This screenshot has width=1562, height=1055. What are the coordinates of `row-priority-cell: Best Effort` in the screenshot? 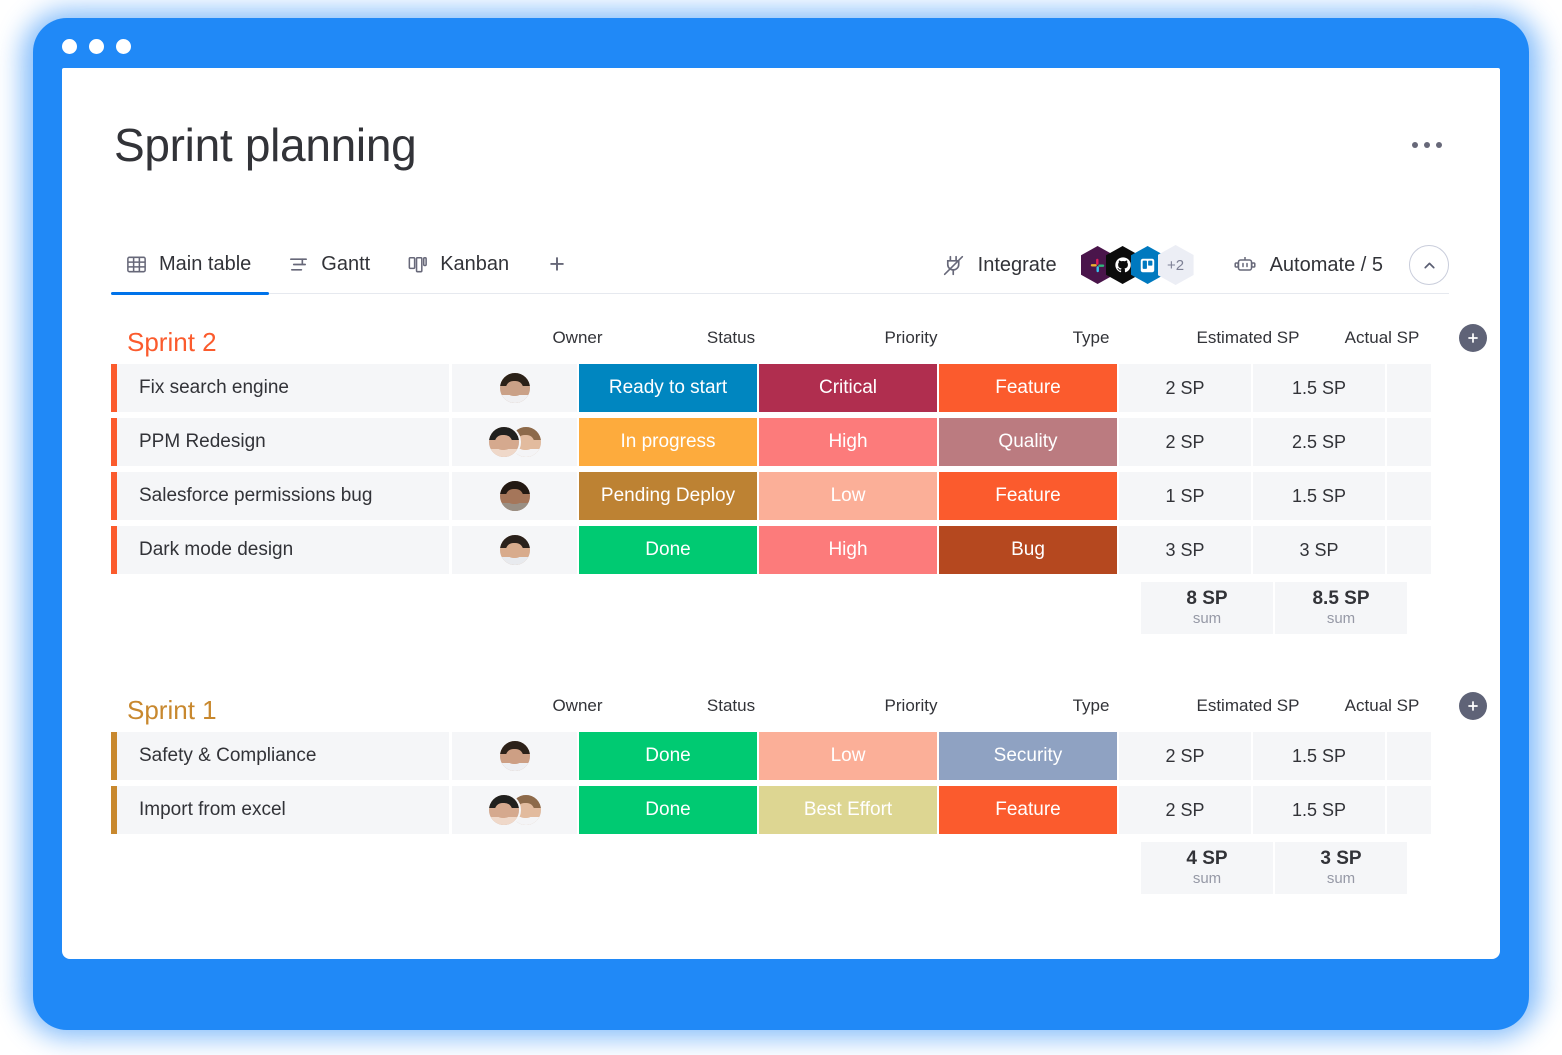 It's located at (848, 810).